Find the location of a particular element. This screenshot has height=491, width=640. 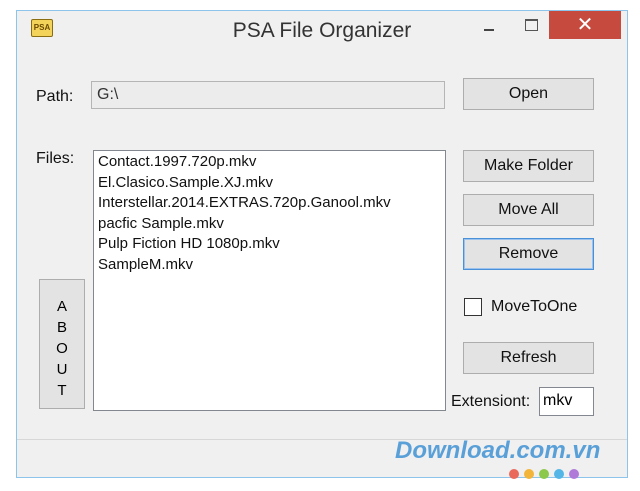

path-input: G:\ is located at coordinates (268, 95).